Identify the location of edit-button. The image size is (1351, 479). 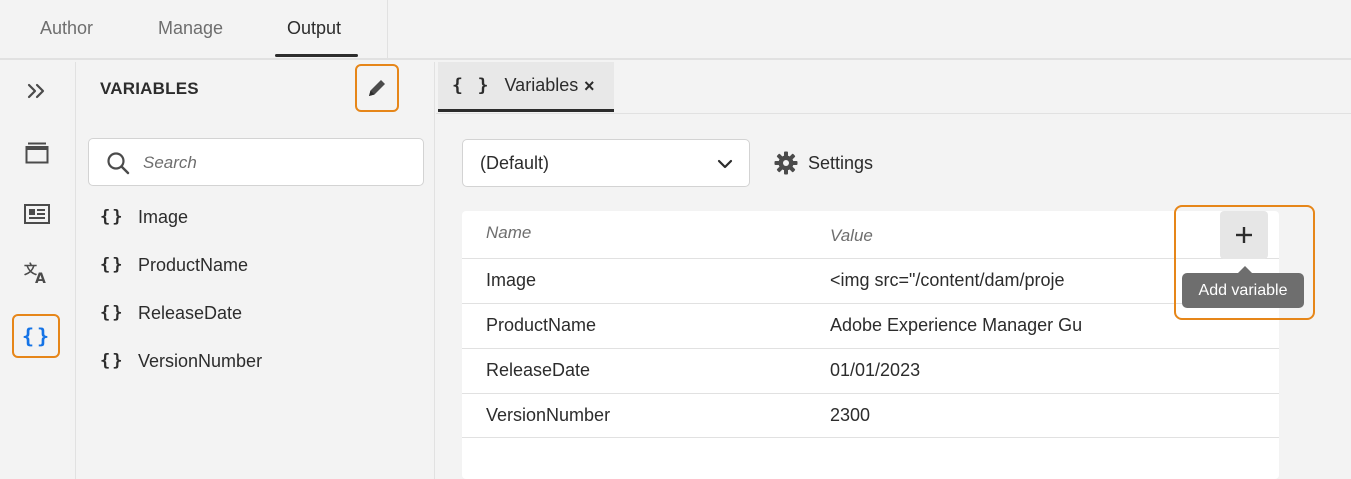
(377, 88).